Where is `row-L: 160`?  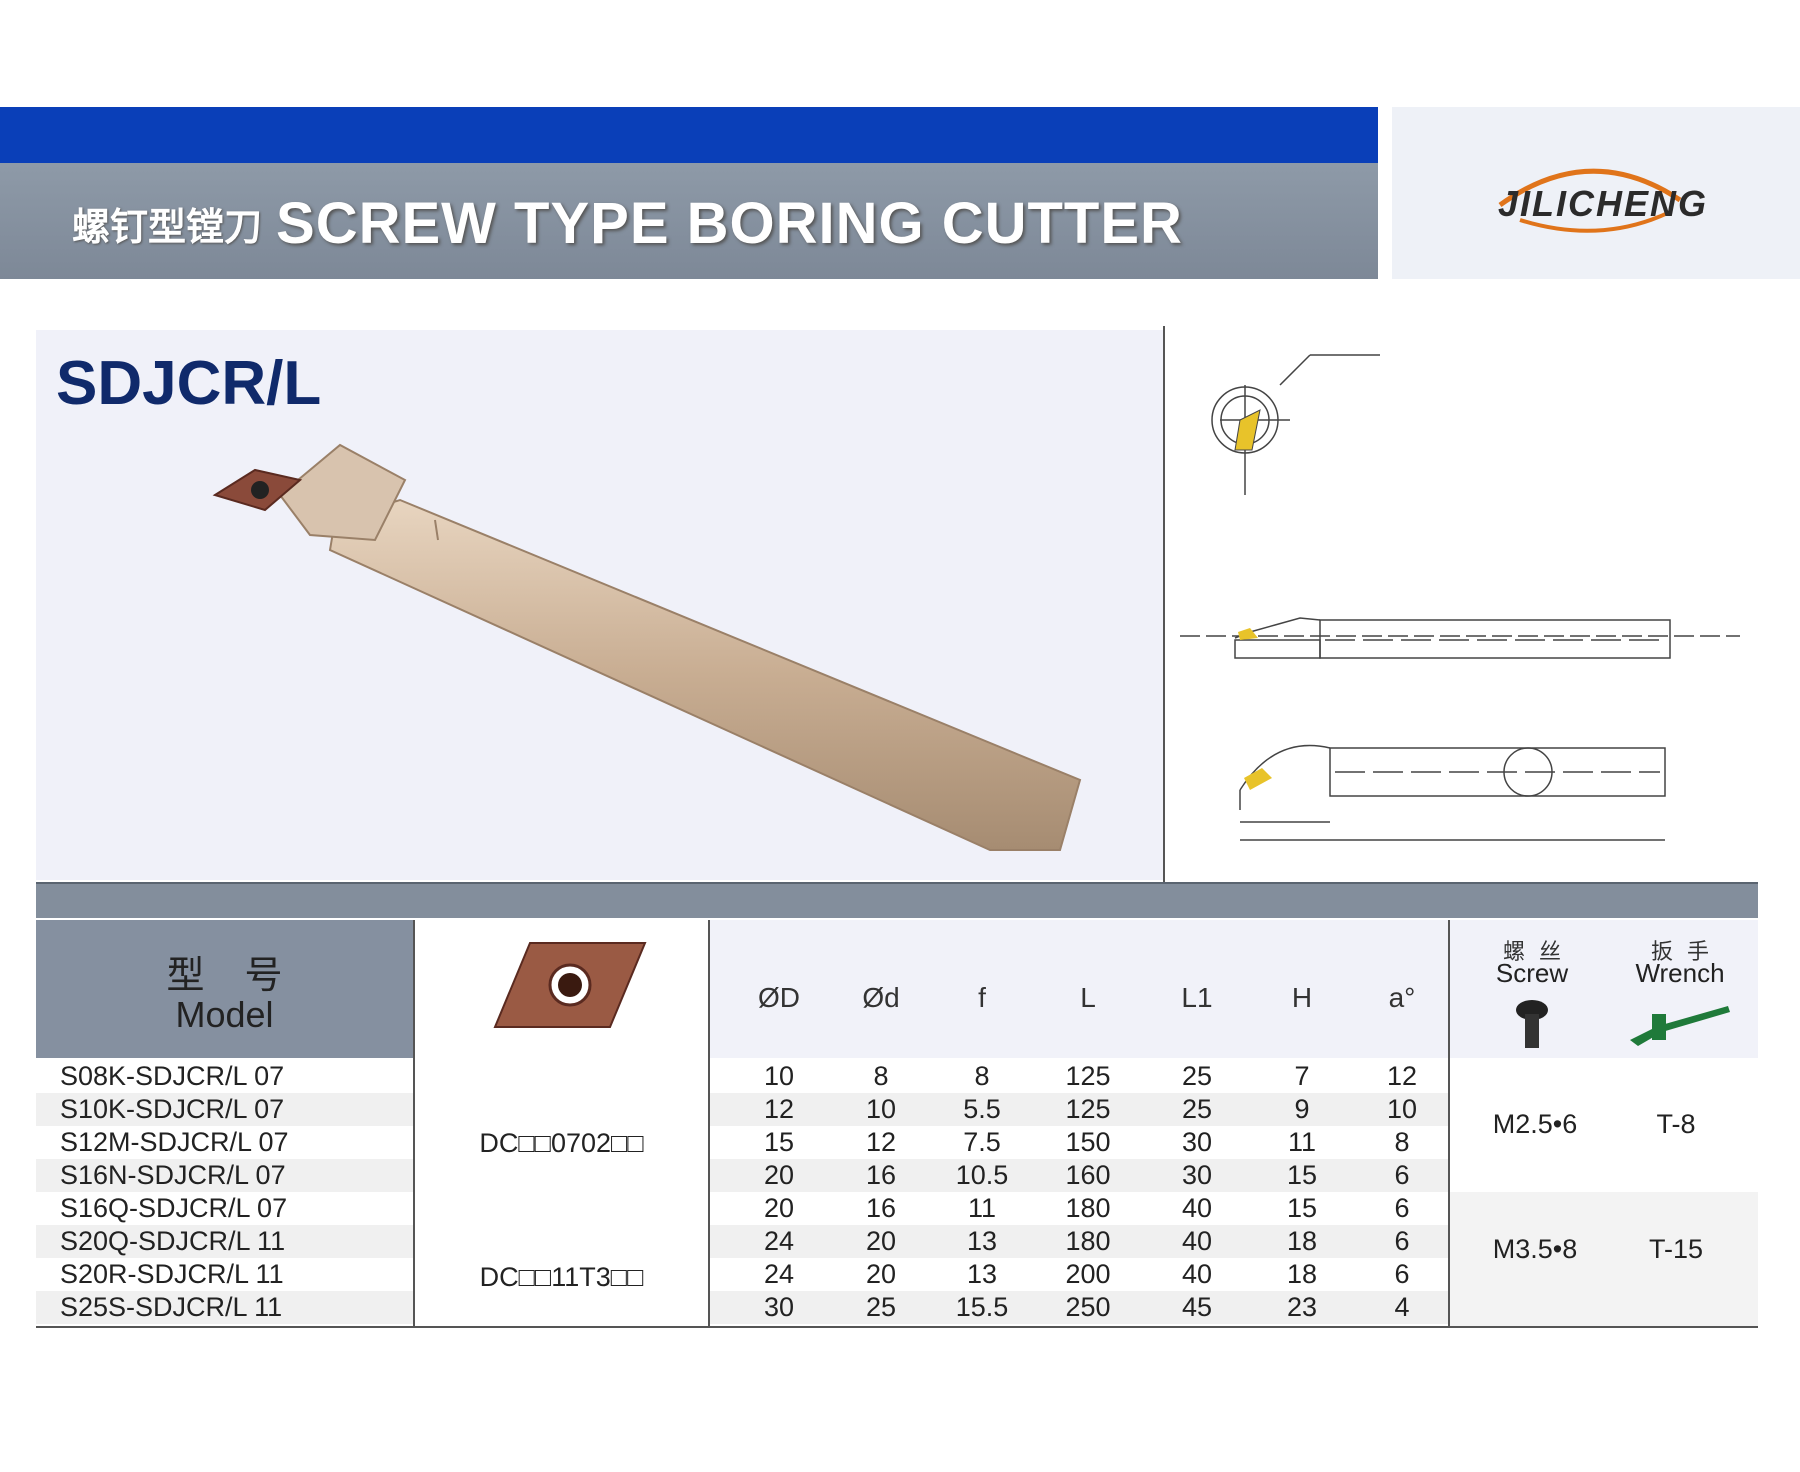
row-L: 160 is located at coordinates (1088, 1175).